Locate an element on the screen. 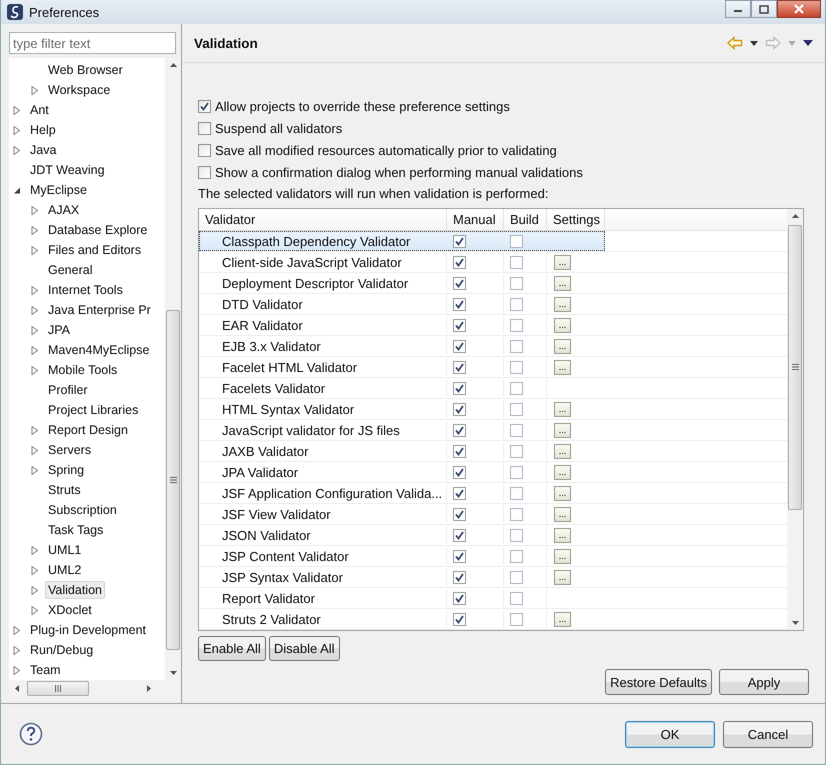 The height and width of the screenshot is (765, 826). column-header: Build is located at coordinates (525, 219).